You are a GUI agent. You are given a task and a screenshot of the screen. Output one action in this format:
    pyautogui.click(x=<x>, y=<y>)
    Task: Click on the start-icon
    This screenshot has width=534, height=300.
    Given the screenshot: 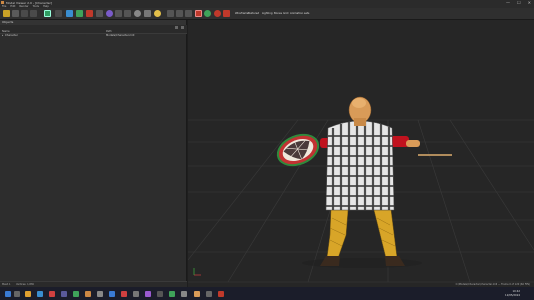 What is the action you would take?
    pyautogui.click(x=8, y=294)
    